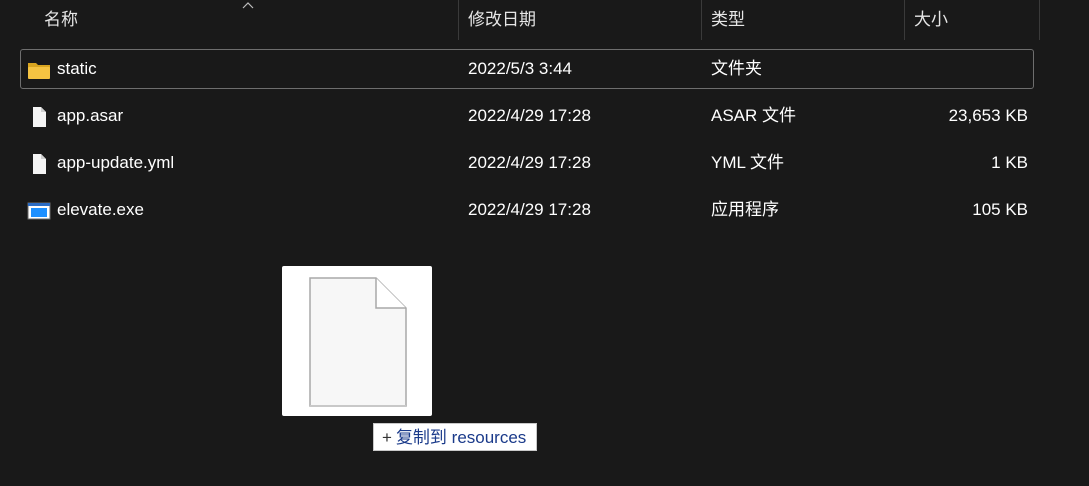 This screenshot has height=486, width=1089. What do you see at coordinates (100, 209) in the screenshot?
I see `file-name: elevate.exe` at bounding box center [100, 209].